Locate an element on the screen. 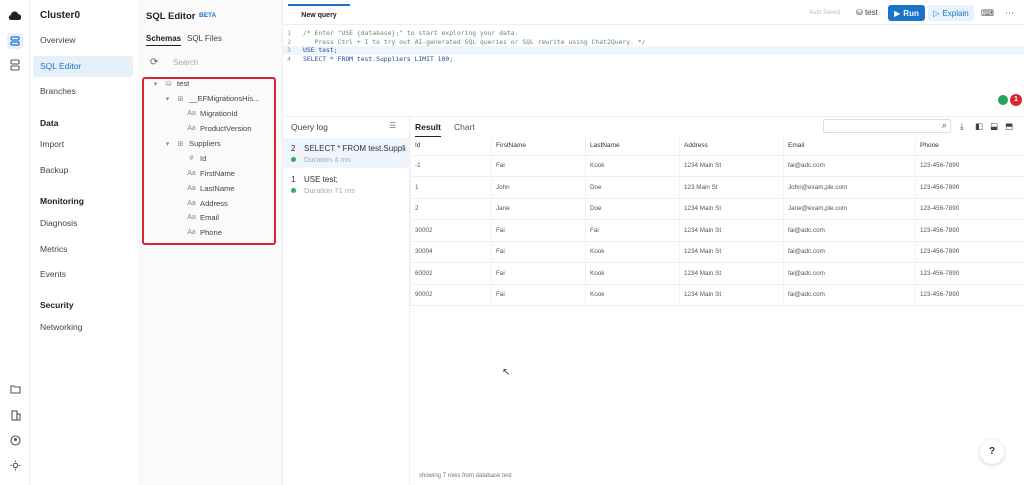 The image size is (1024, 485). theme-sun-icon is located at coordinates (15, 465).